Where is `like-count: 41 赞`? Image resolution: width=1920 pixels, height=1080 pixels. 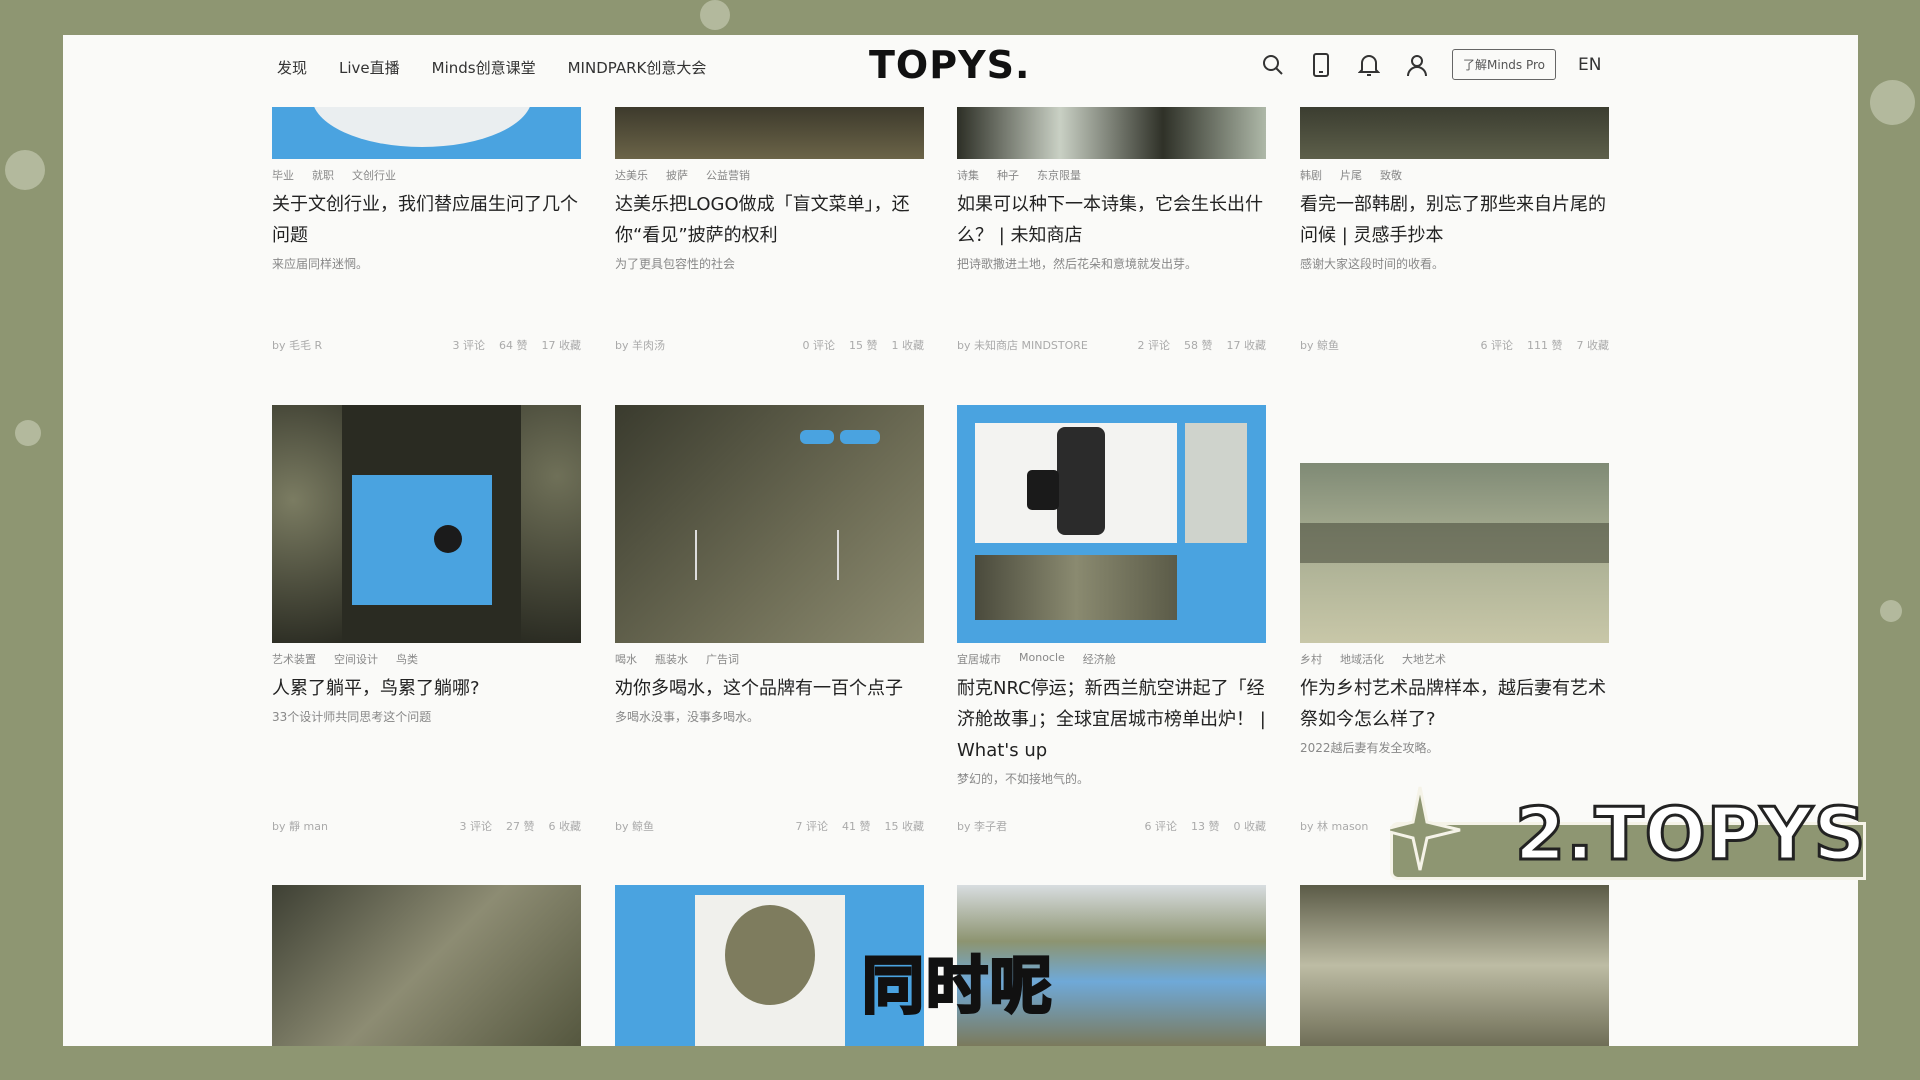 like-count: 41 赞 is located at coordinates (856, 826).